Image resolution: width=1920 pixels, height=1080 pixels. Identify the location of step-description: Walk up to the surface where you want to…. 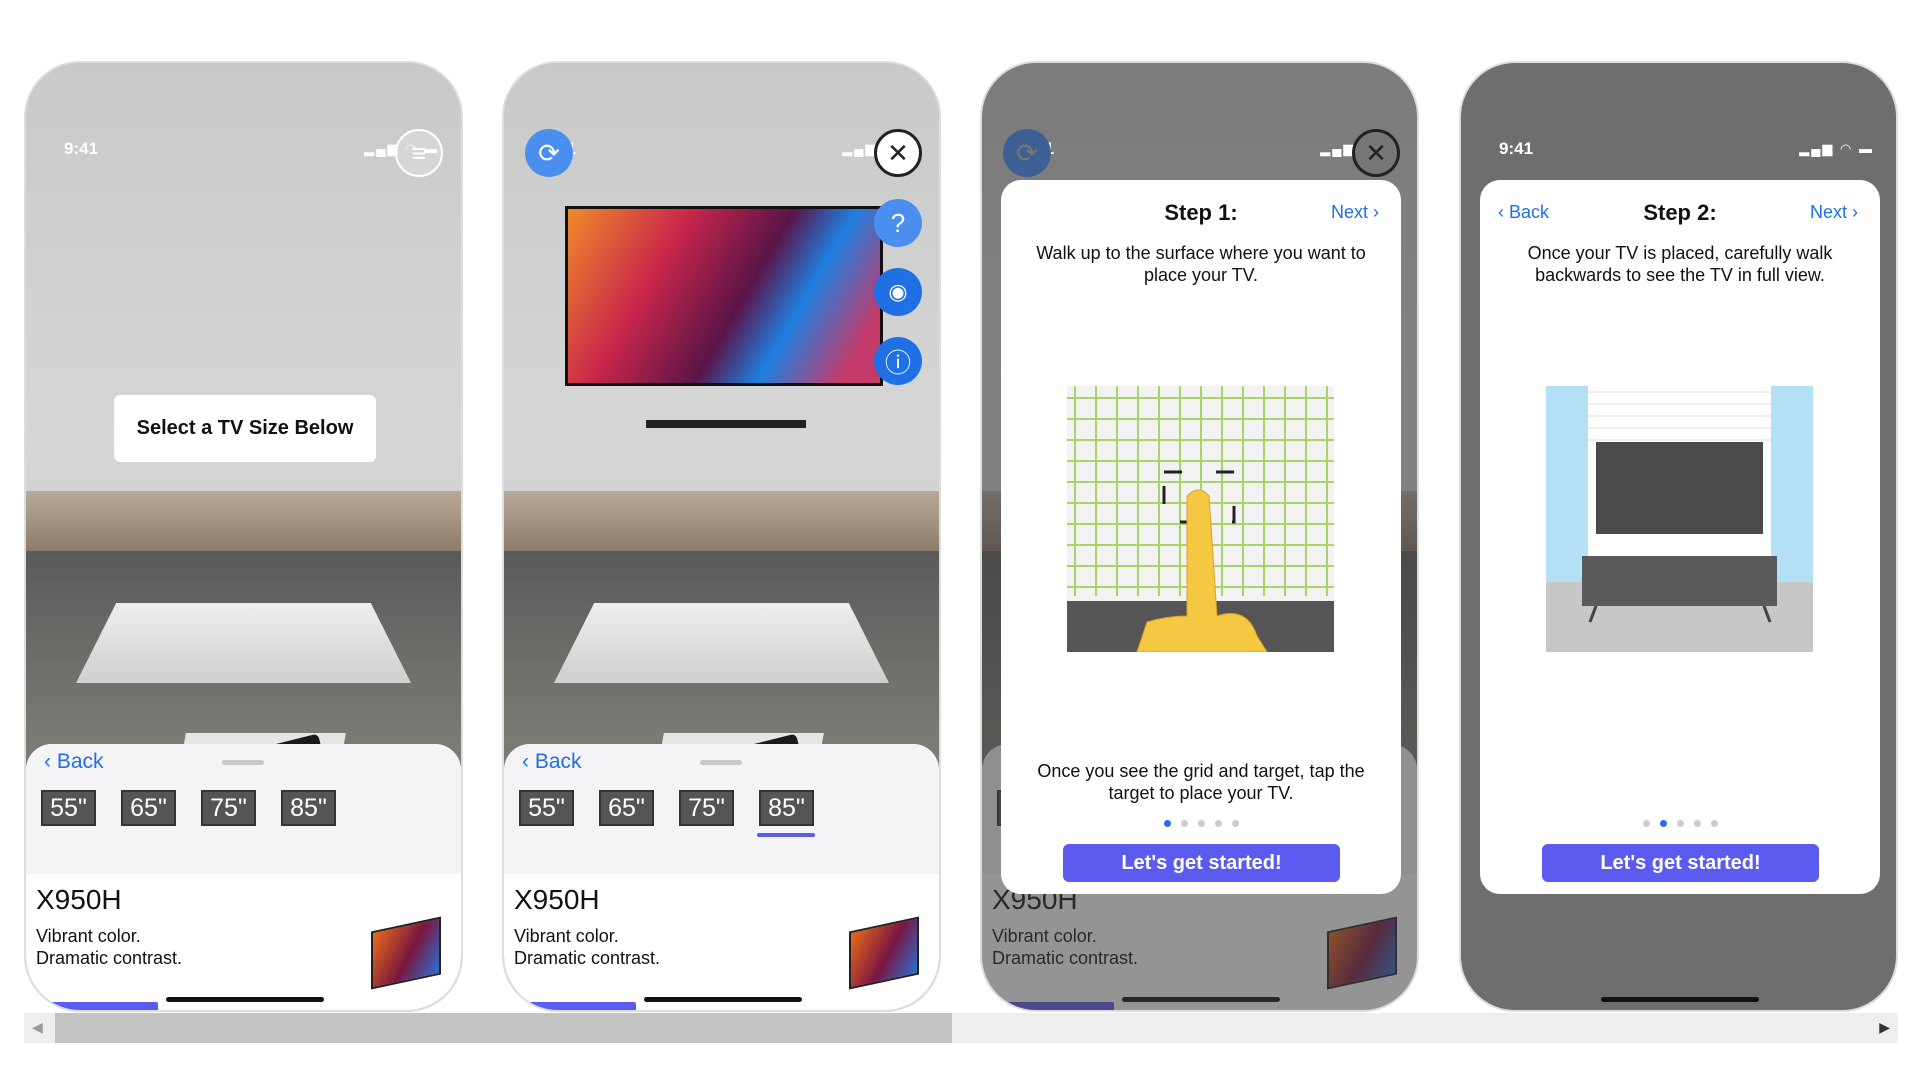
(1201, 264).